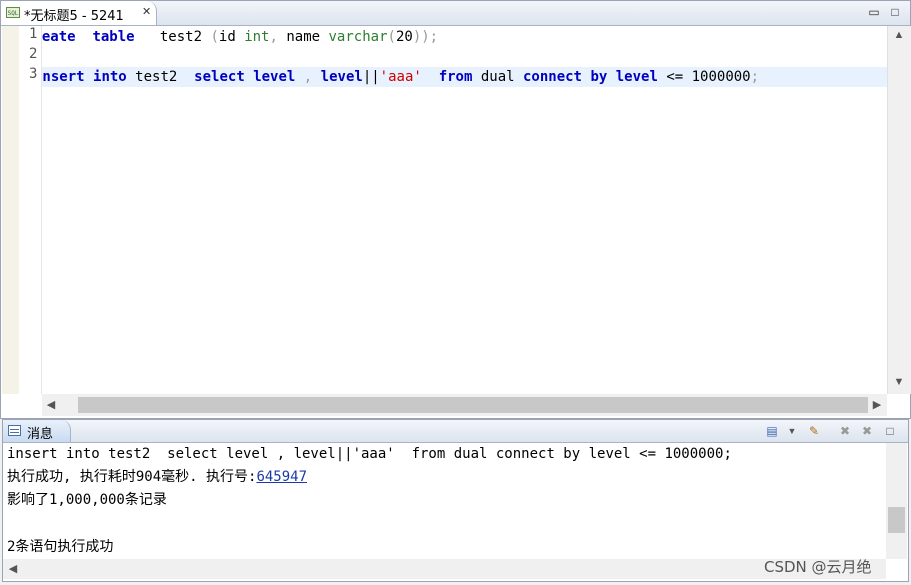 This screenshot has height=585, width=911. Describe the element at coordinates (874, 12) in the screenshot. I see `minimize-icon: ▭` at that location.